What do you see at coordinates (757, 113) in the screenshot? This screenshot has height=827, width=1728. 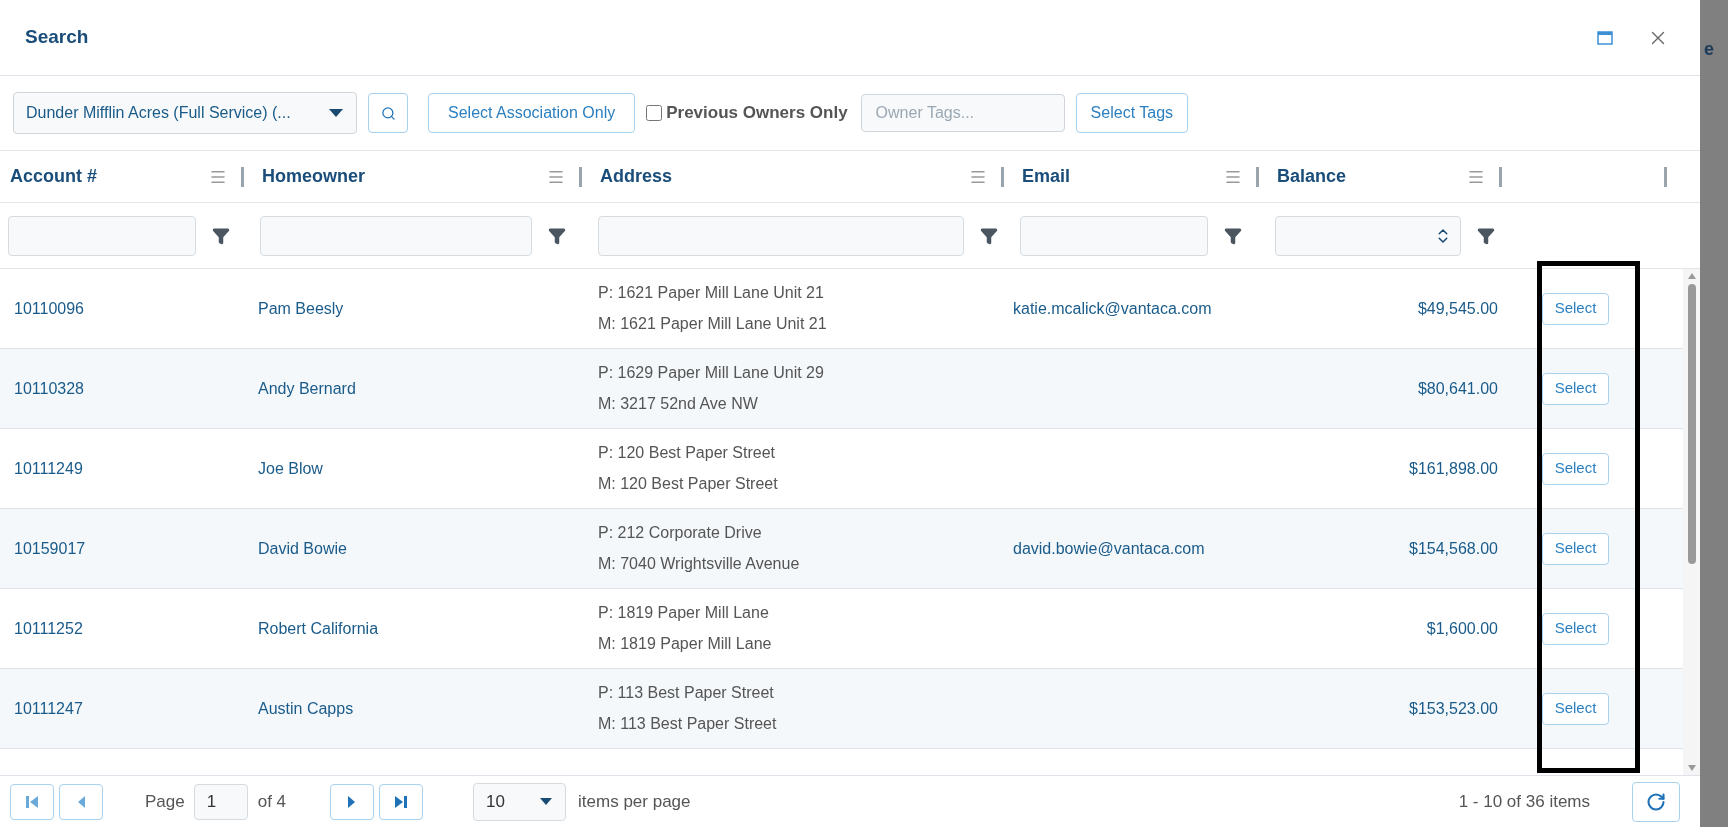 I see `checkbox-label: Previous Owners Only` at bounding box center [757, 113].